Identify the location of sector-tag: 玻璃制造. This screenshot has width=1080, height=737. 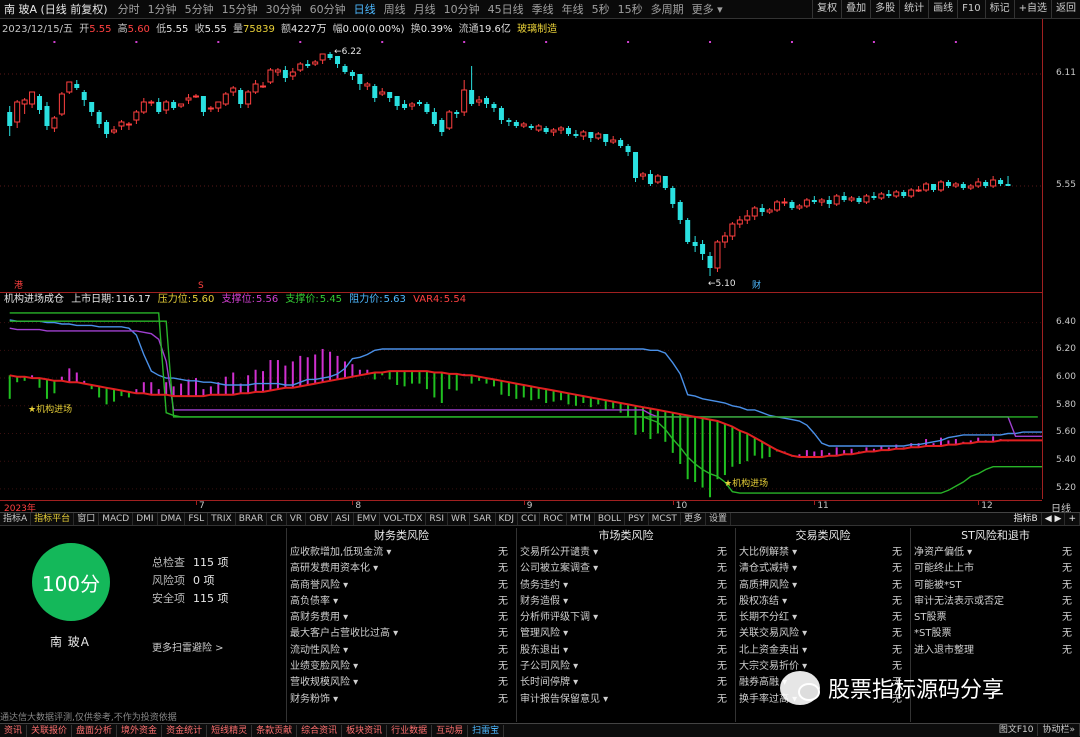
(537, 29).